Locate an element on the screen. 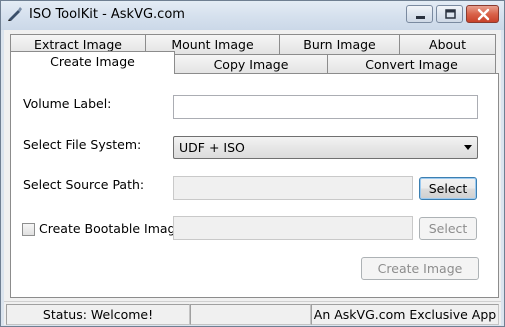  source-path-input is located at coordinates (293, 188).